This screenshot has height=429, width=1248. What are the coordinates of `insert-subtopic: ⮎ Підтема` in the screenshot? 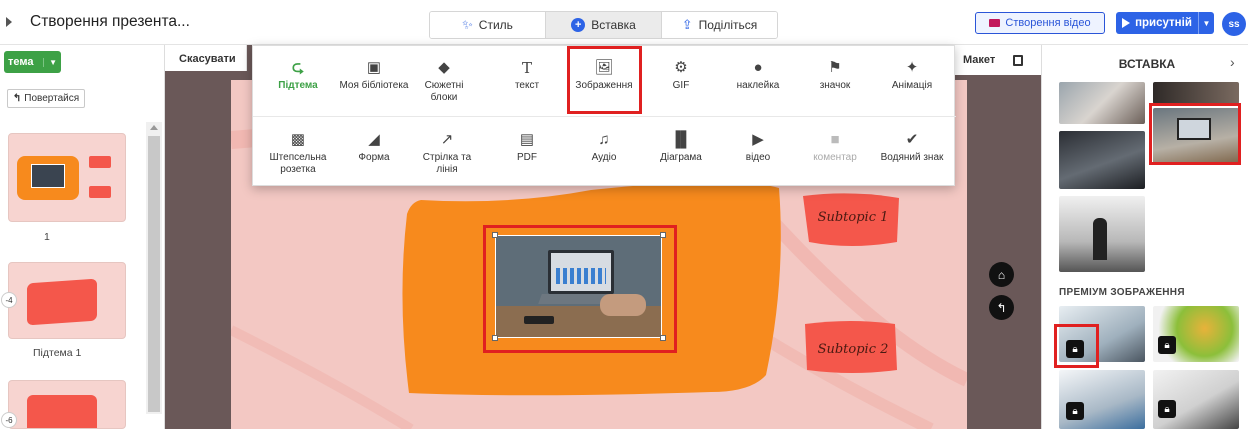 It's located at (298, 75).